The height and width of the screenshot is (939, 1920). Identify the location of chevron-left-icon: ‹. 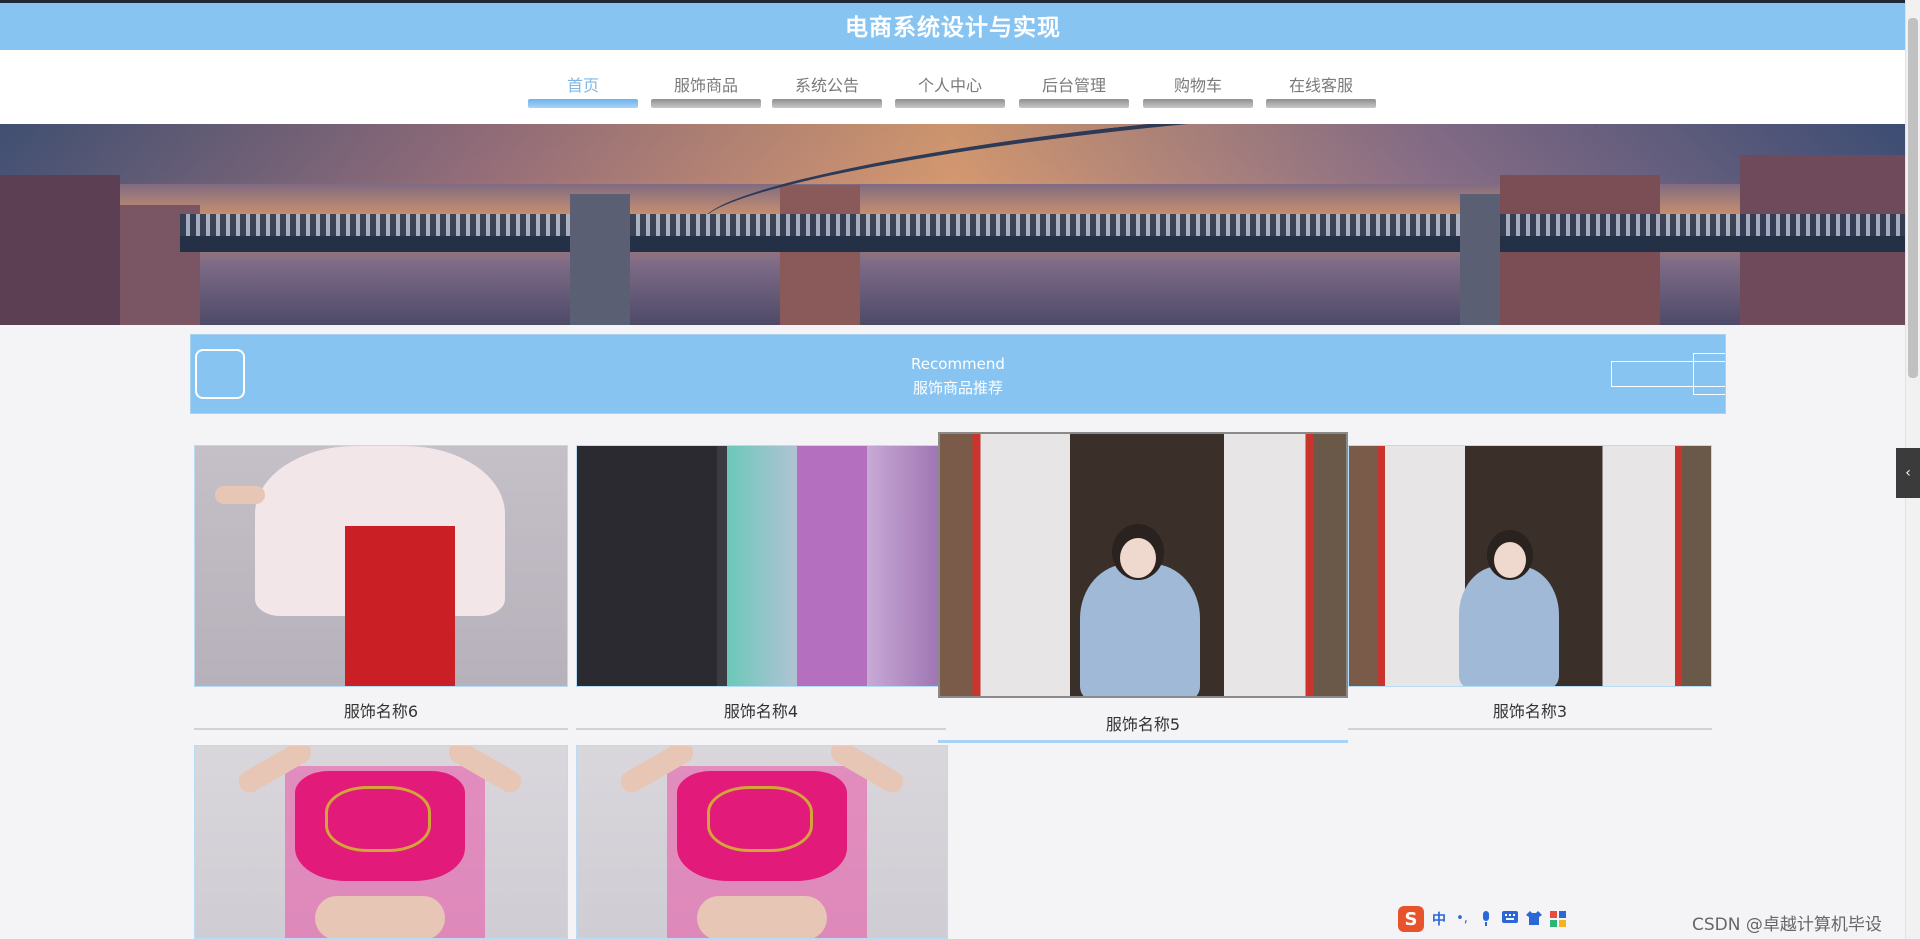
(1908, 473).